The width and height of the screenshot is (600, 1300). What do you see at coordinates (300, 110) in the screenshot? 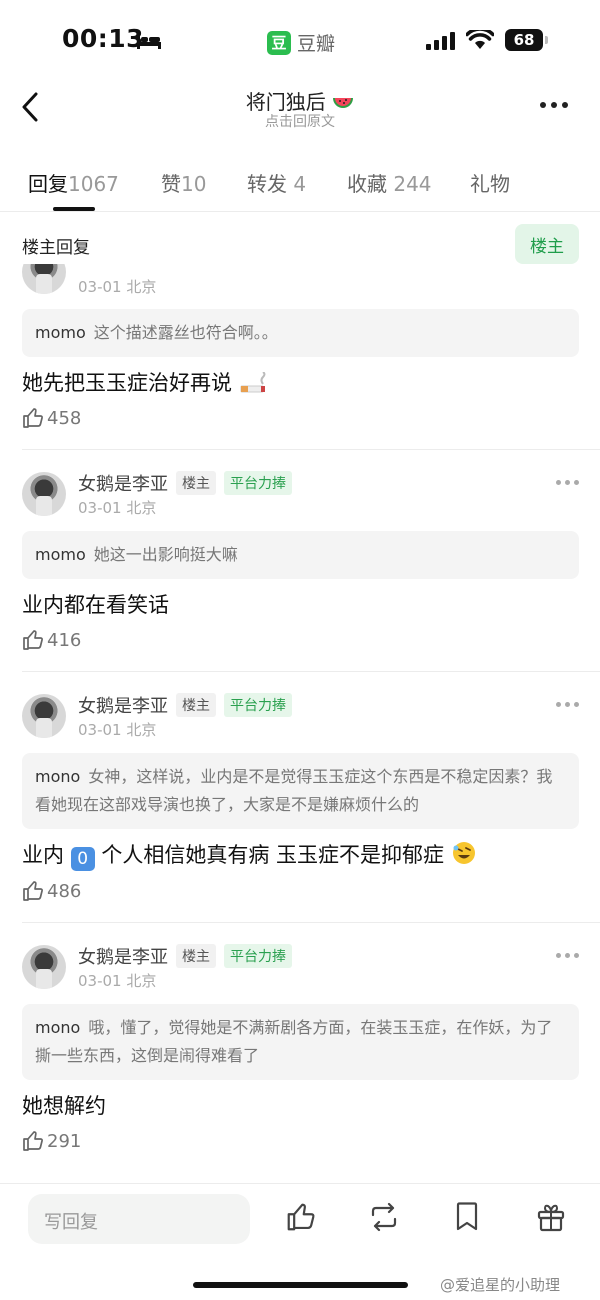
I see `nav-header: 将门独后 点击回原文` at bounding box center [300, 110].